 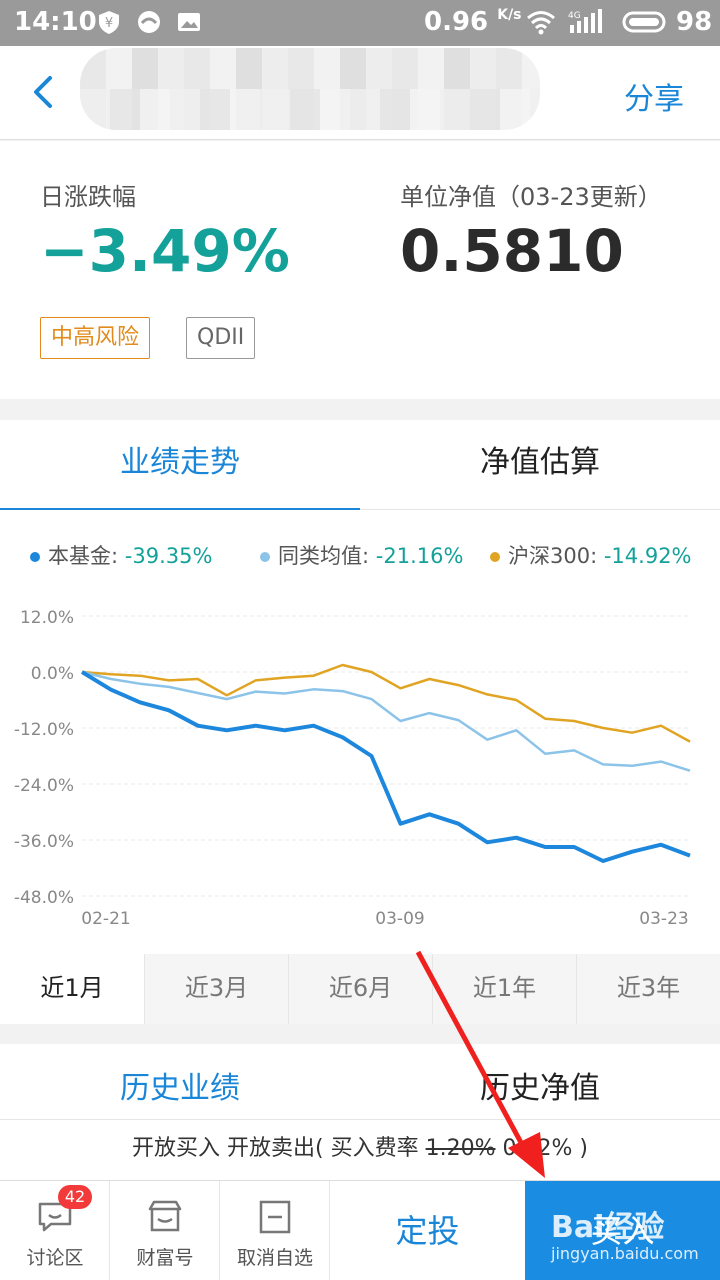 What do you see at coordinates (512, 251) in the screenshot?
I see `nav-value: 0.5810` at bounding box center [512, 251].